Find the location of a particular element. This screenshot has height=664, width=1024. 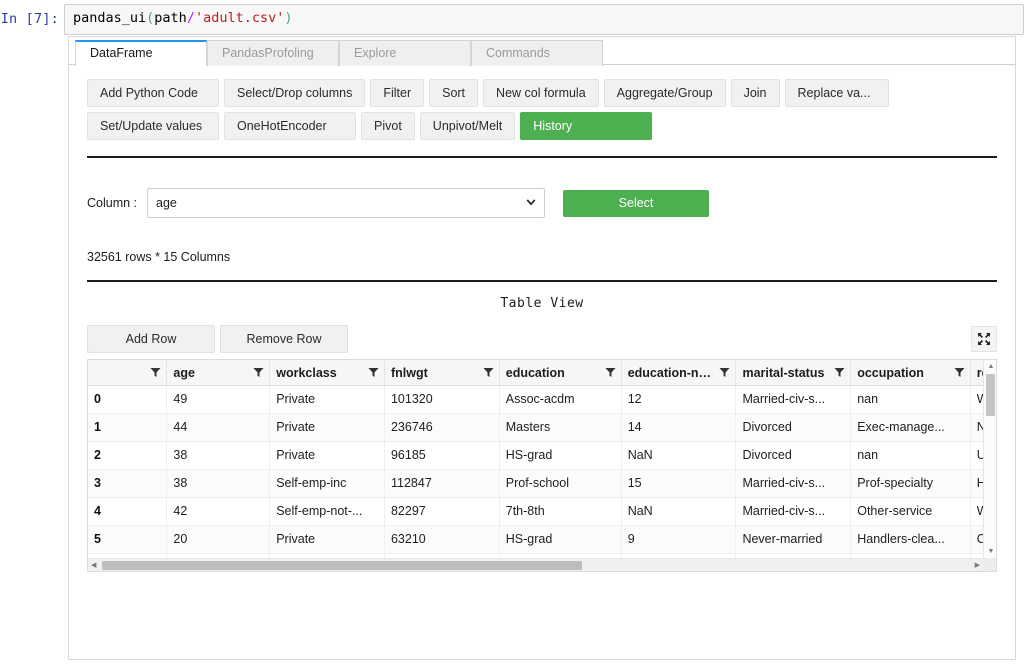

cell-relationship: Not-in-family is located at coordinates (976, 427).